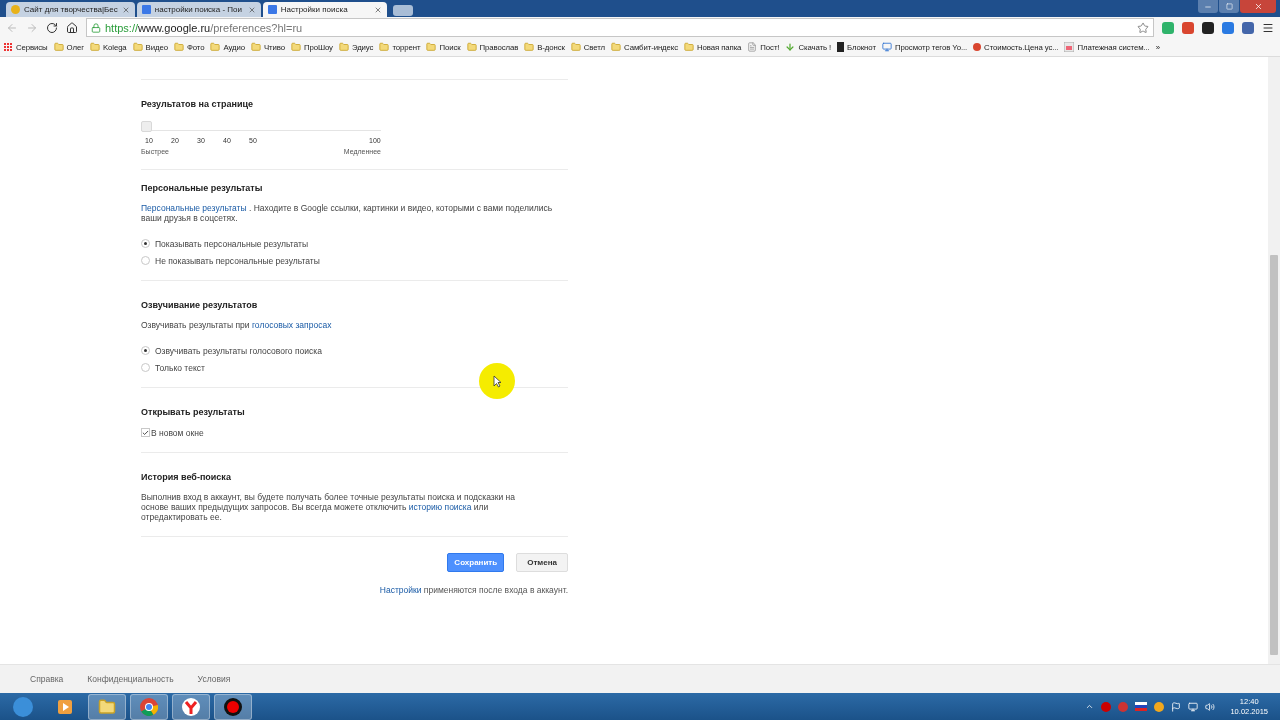 The width and height of the screenshot is (1280, 720). I want to click on cancel-button: Отмена, so click(542, 562).